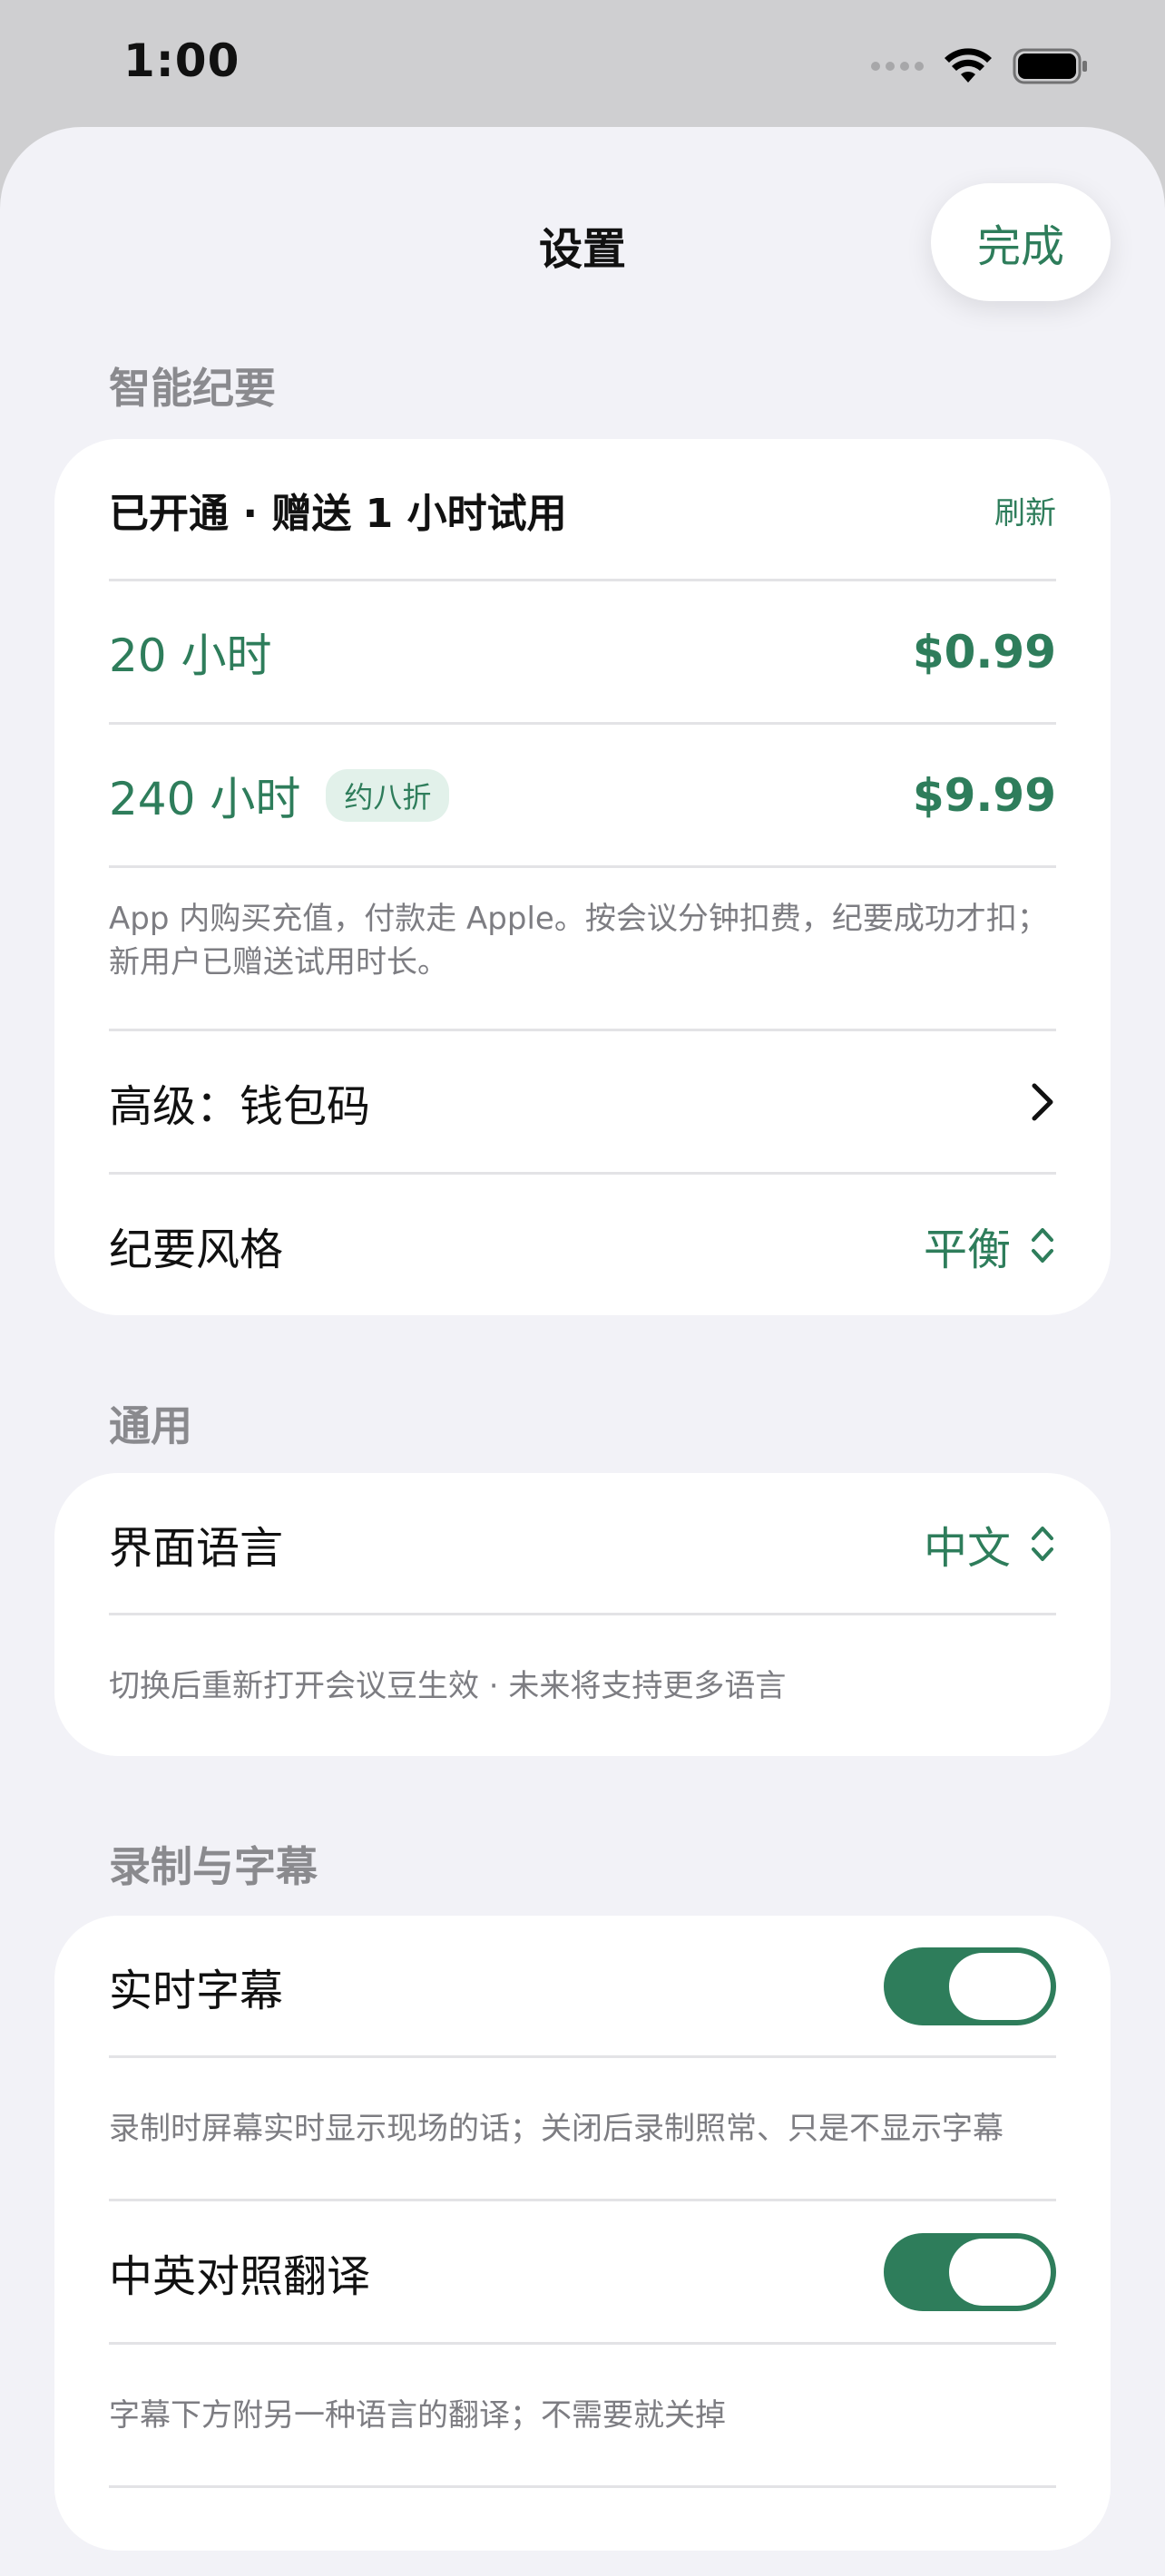  I want to click on plan-row-240h: 240 小时 约八折 $9.99, so click(582, 795).